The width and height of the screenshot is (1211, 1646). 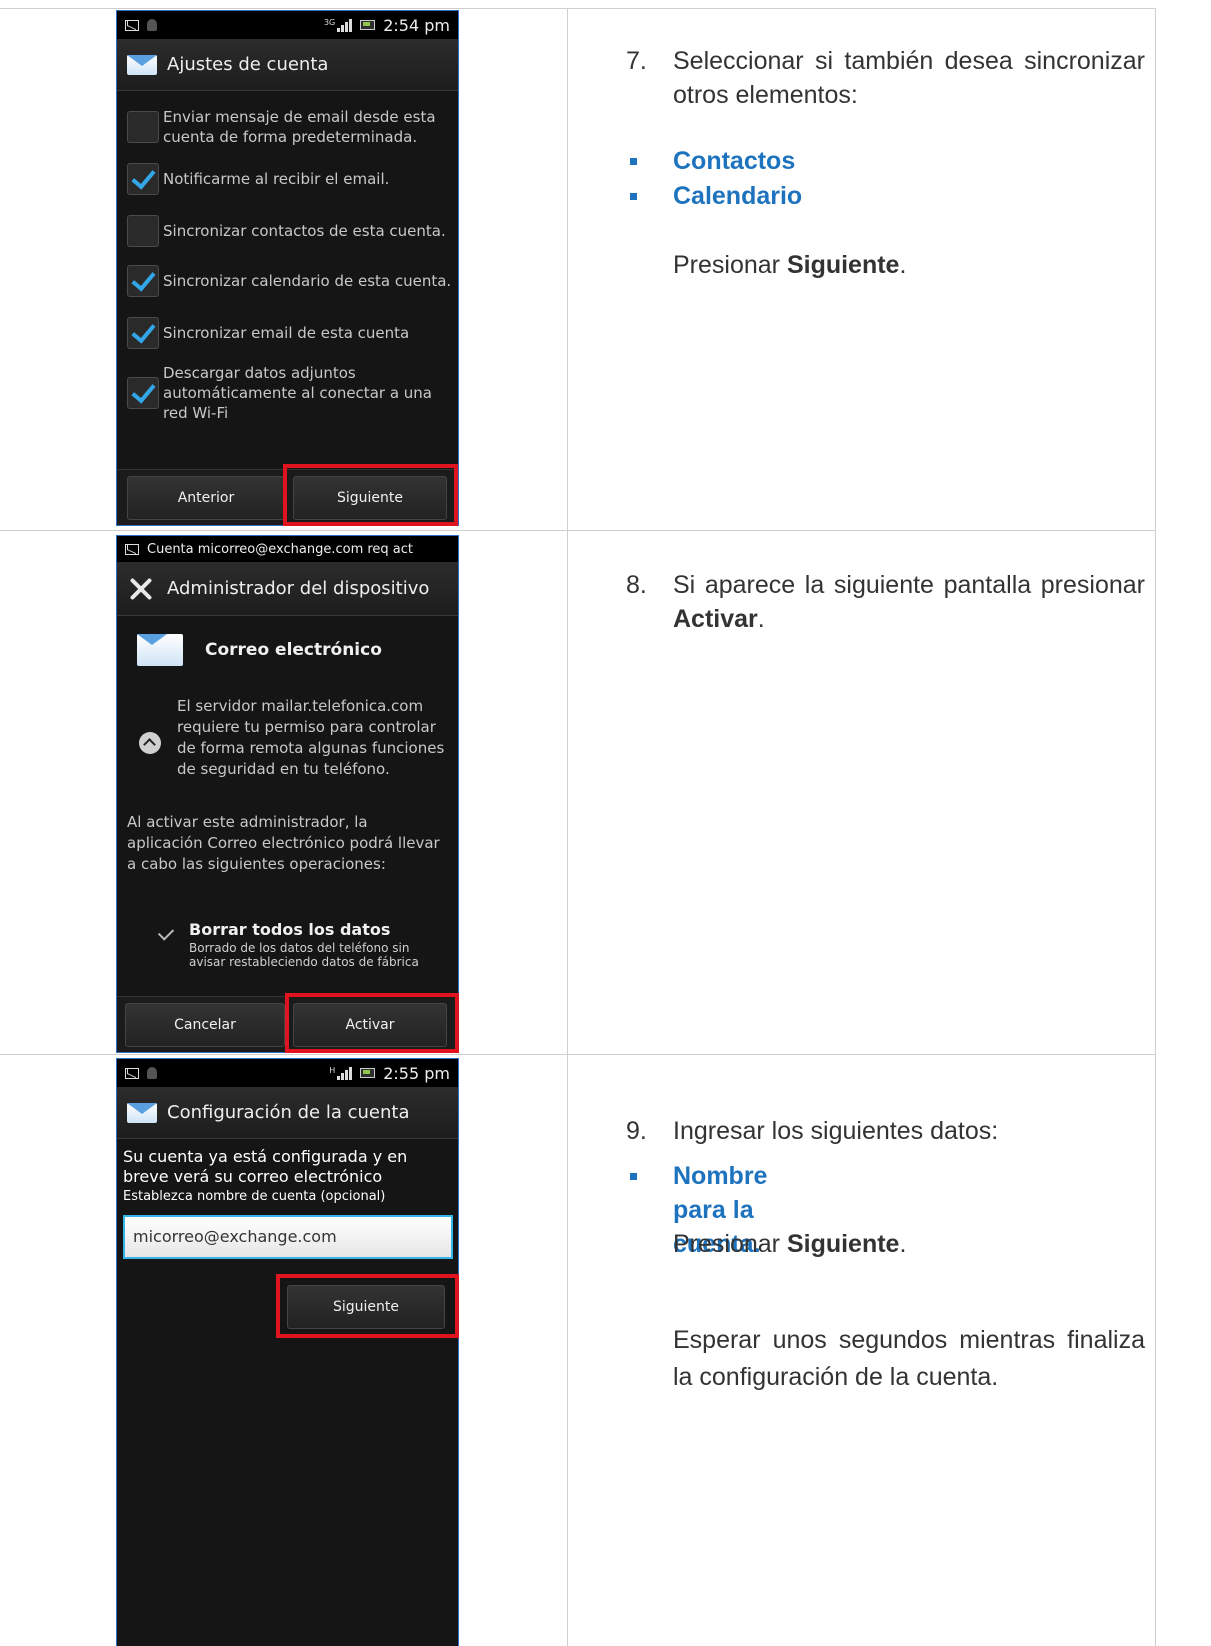 I want to click on button-bar: Cancelar Activar, so click(x=287, y=1024).